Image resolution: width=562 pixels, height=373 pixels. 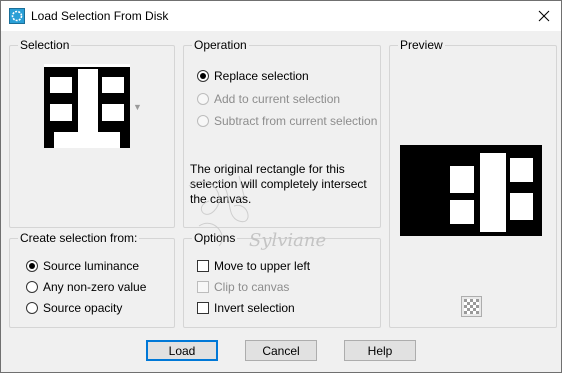 I want to click on checkbox-clip-to-canvas: Clip to canvas, so click(x=243, y=287).